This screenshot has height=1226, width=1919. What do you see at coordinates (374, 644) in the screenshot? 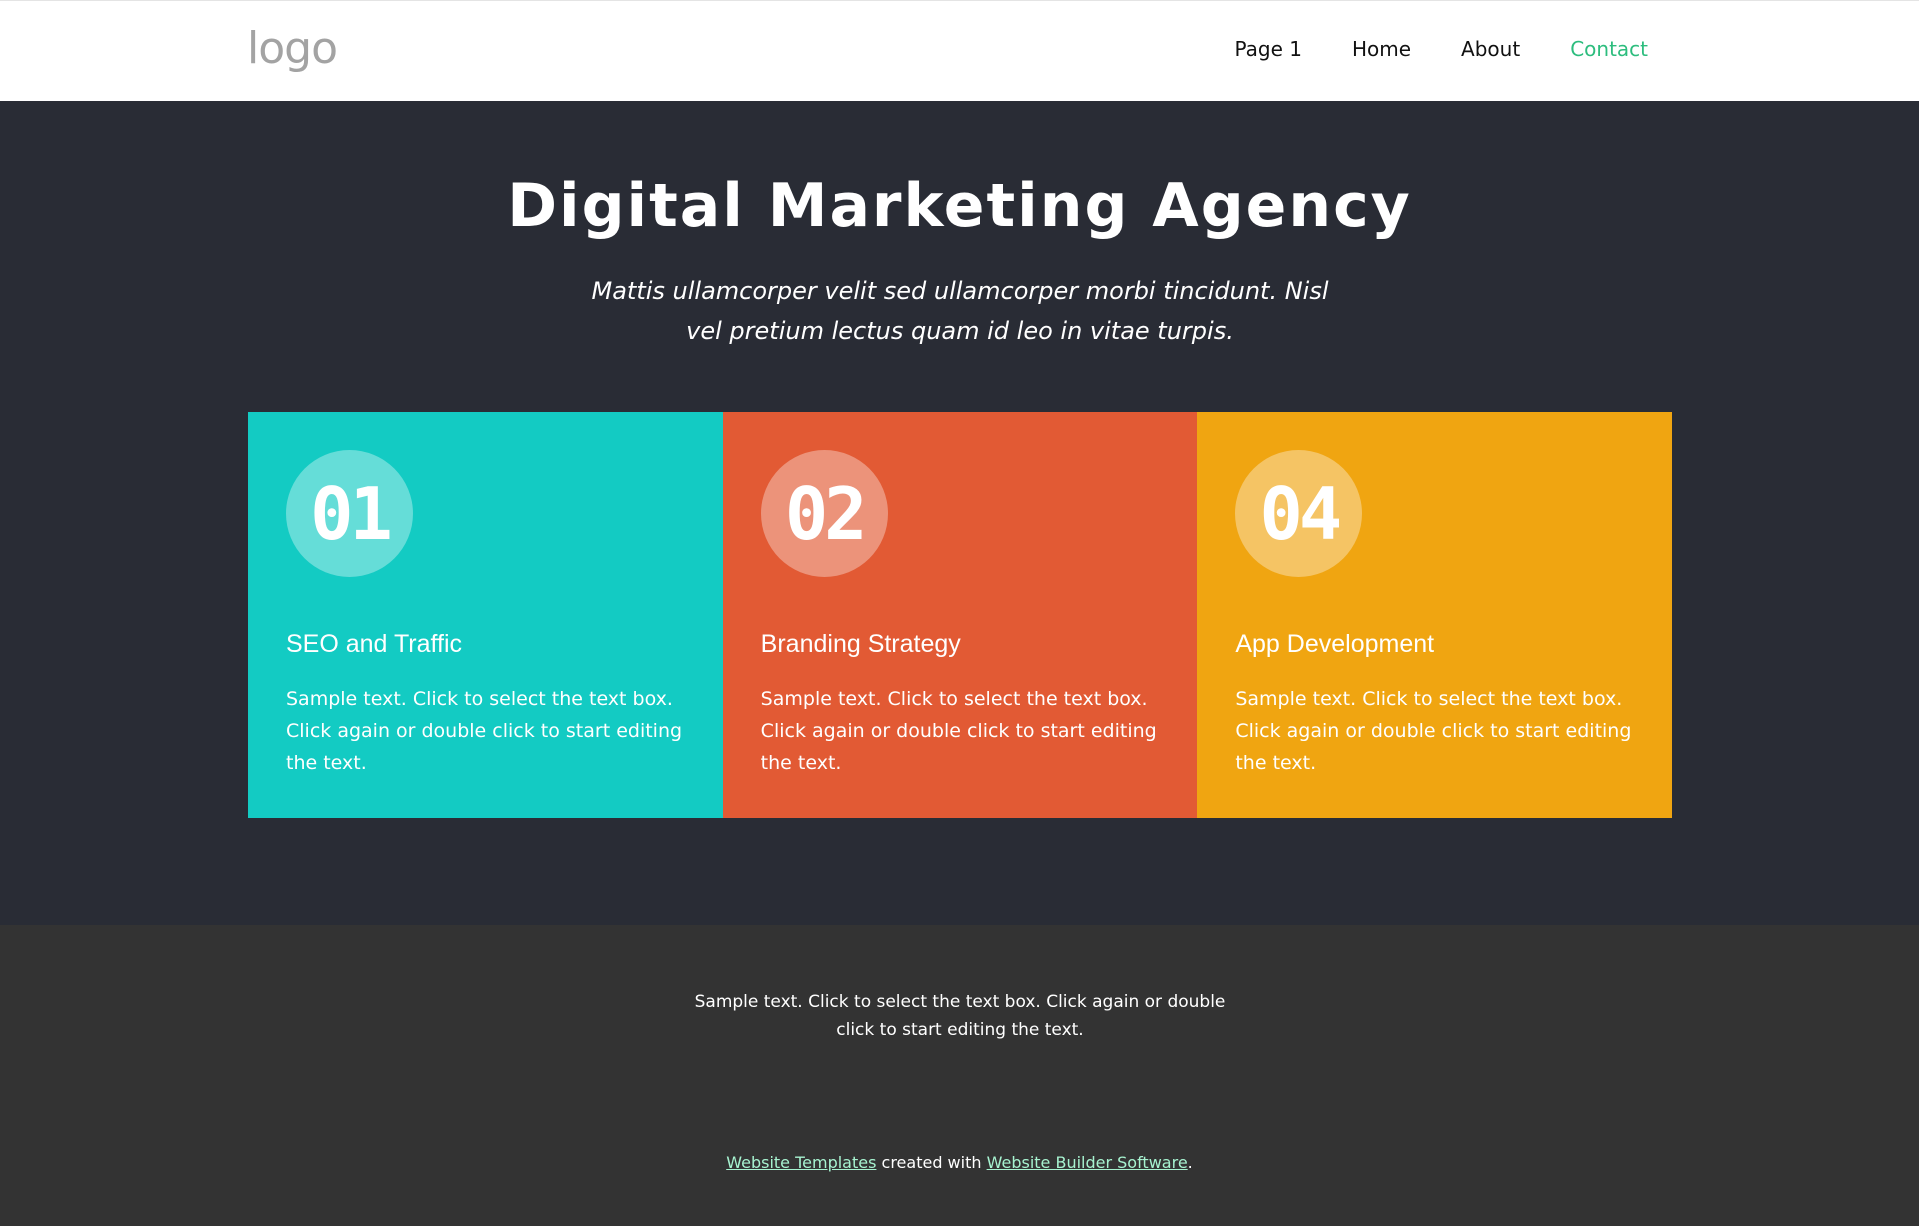
I see `card-title: SEO and Traffic` at bounding box center [374, 644].